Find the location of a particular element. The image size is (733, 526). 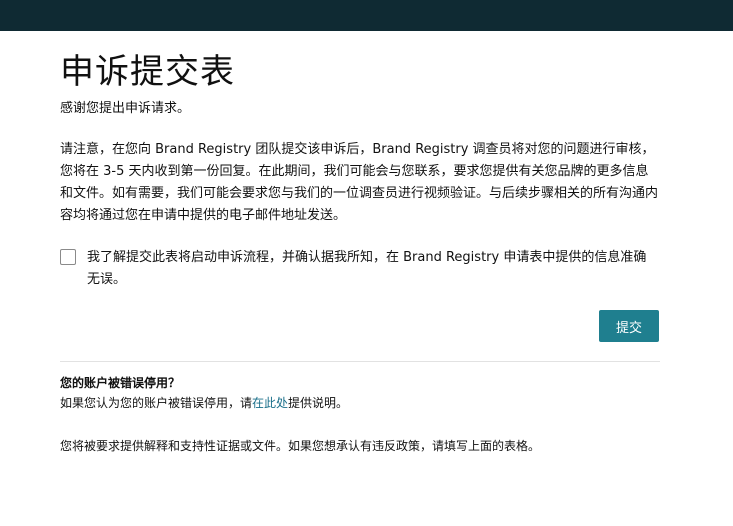

thanks-message: 感谢您提出申诉请求。 is located at coordinates (125, 108).